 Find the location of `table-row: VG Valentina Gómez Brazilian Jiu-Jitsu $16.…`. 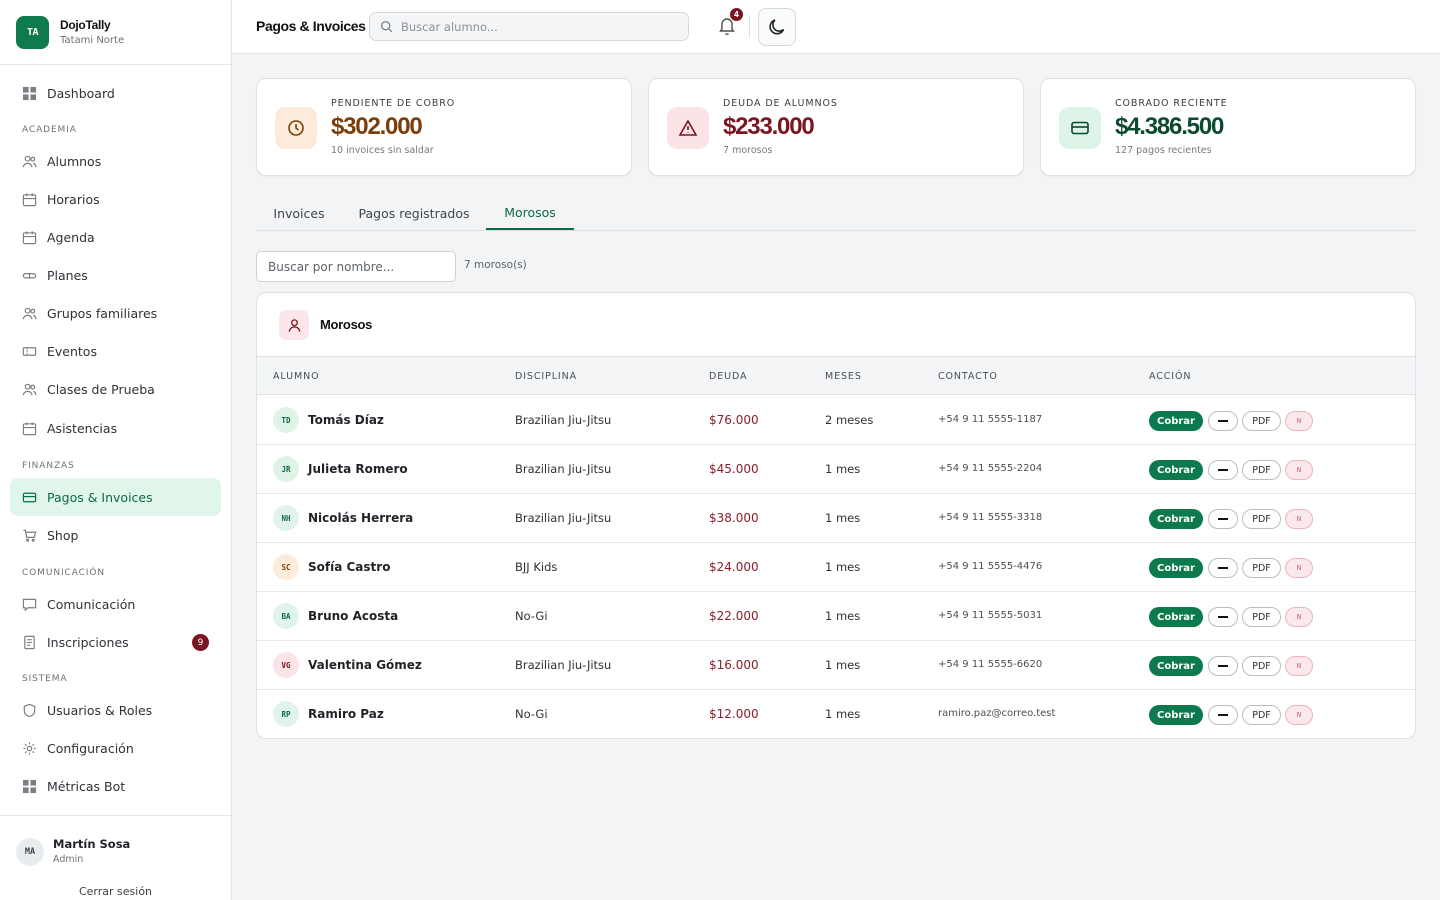

table-row: VG Valentina Gómez Brazilian Jiu-Jitsu $16.… is located at coordinates (836, 665).